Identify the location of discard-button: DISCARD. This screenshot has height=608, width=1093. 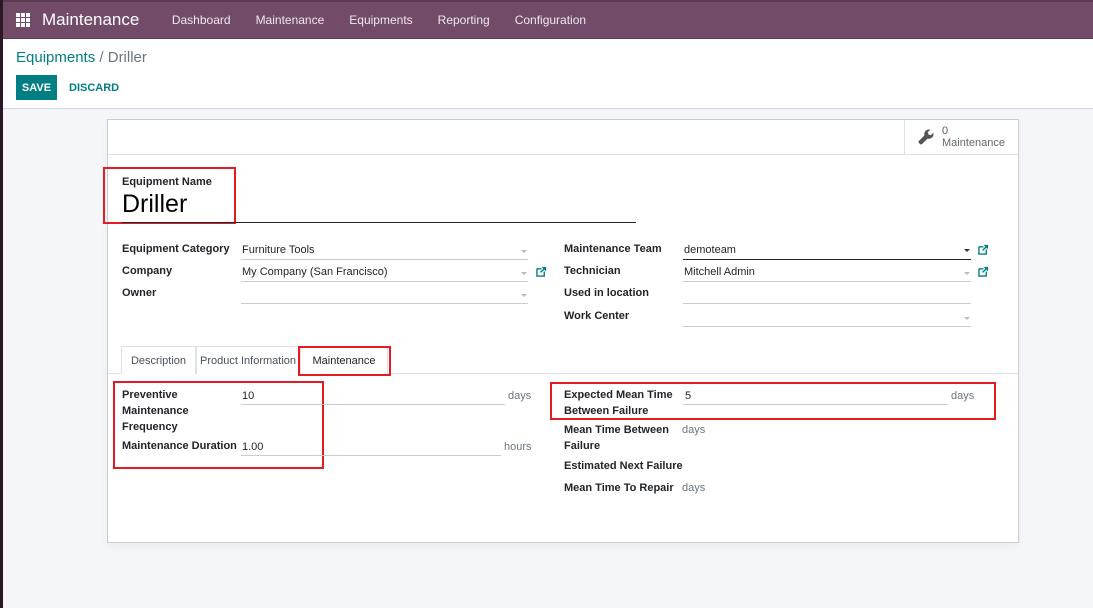
(94, 87).